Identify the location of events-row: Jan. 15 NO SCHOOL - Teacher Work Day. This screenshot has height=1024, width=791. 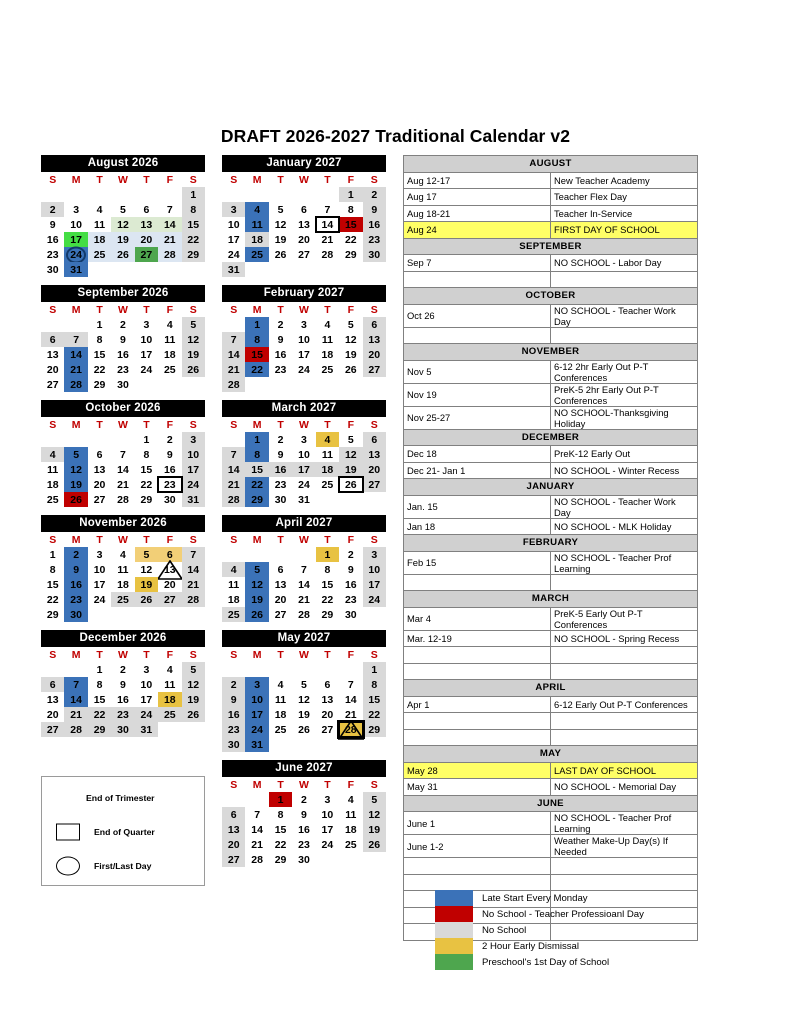
(550, 506).